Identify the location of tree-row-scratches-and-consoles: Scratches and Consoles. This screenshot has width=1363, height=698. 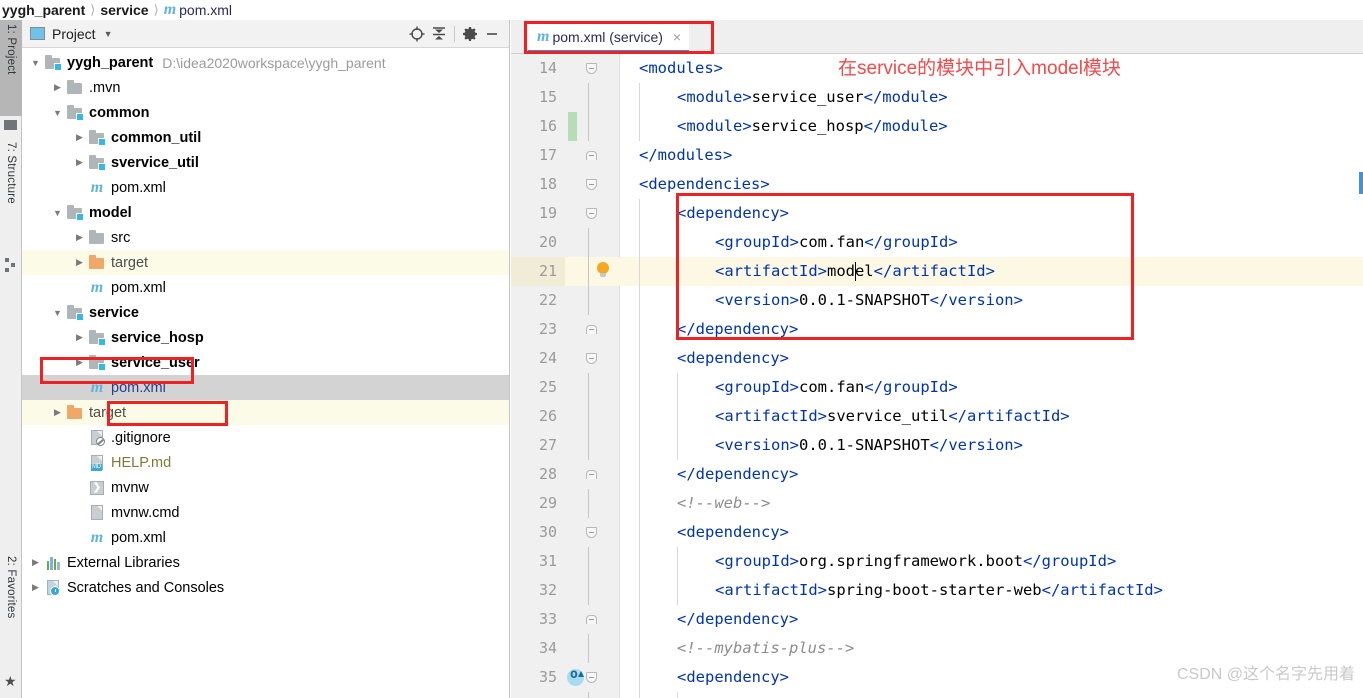
(265, 587).